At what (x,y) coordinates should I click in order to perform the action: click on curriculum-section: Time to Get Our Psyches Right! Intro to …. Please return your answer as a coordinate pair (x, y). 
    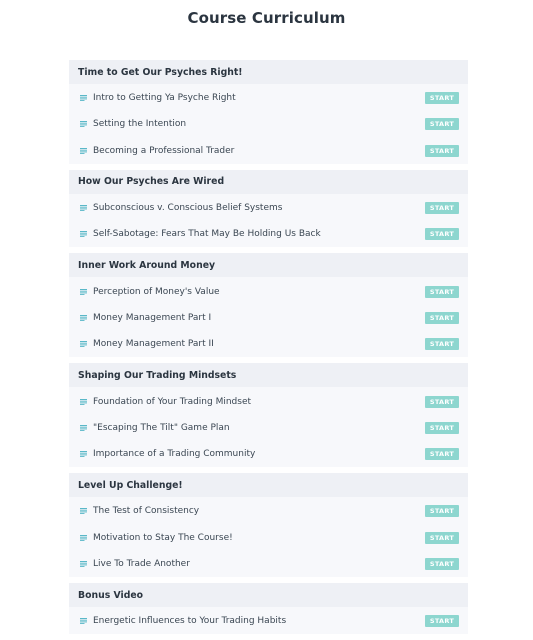
    Looking at the image, I should click on (268, 112).